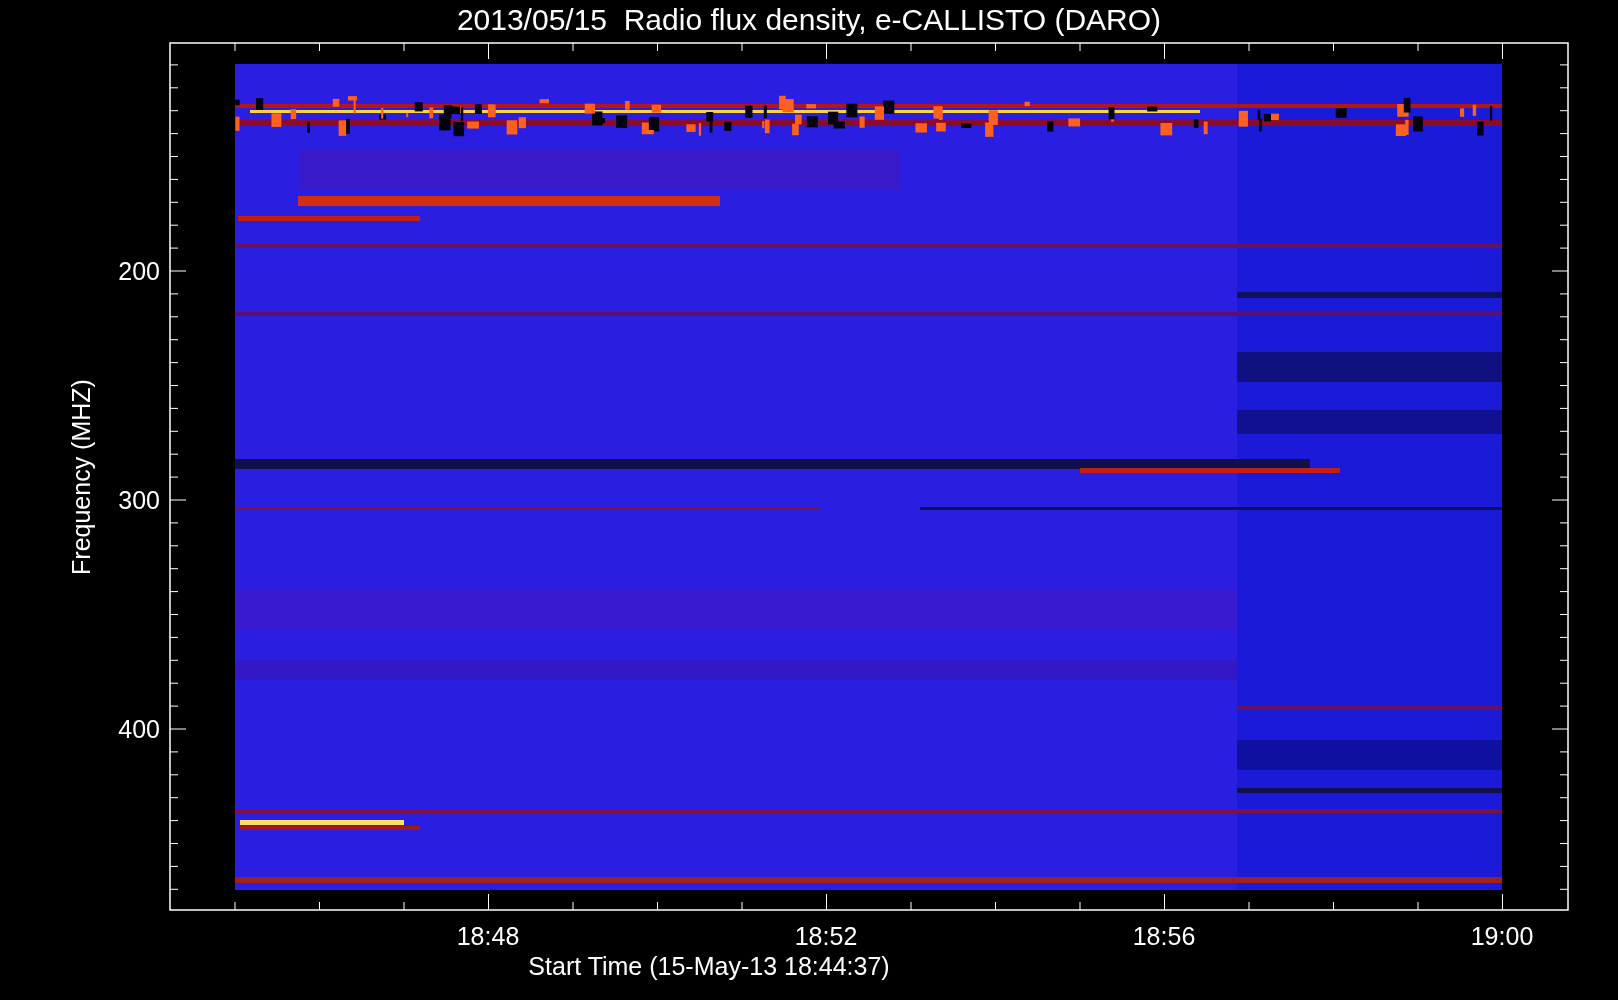 The width and height of the screenshot is (1618, 1000). Describe the element at coordinates (139, 271) in the screenshot. I see `y-tick-label: 200` at that location.